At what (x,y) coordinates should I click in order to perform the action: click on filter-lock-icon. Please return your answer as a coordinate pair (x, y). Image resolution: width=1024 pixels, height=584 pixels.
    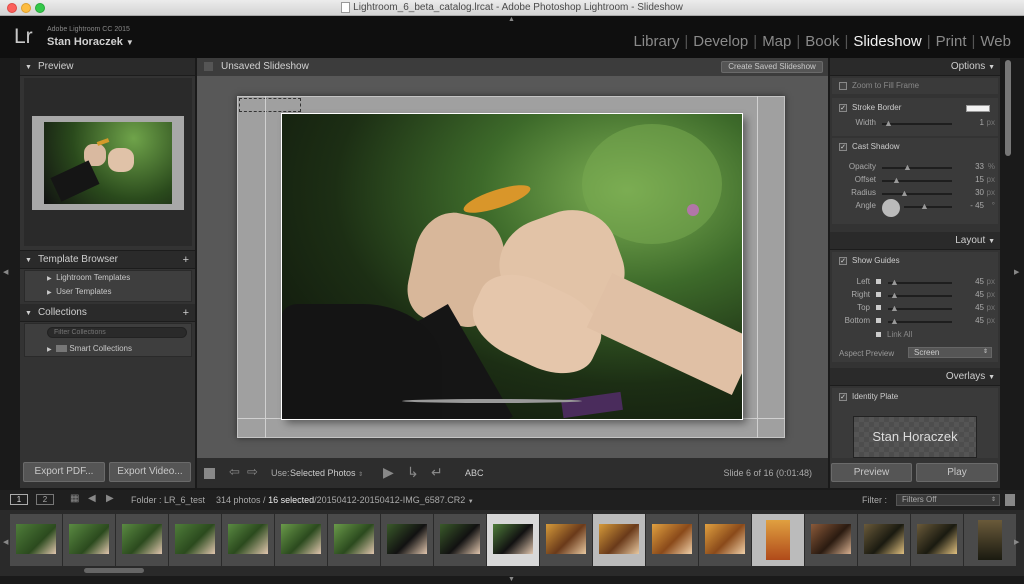
    Looking at the image, I should click on (1010, 500).